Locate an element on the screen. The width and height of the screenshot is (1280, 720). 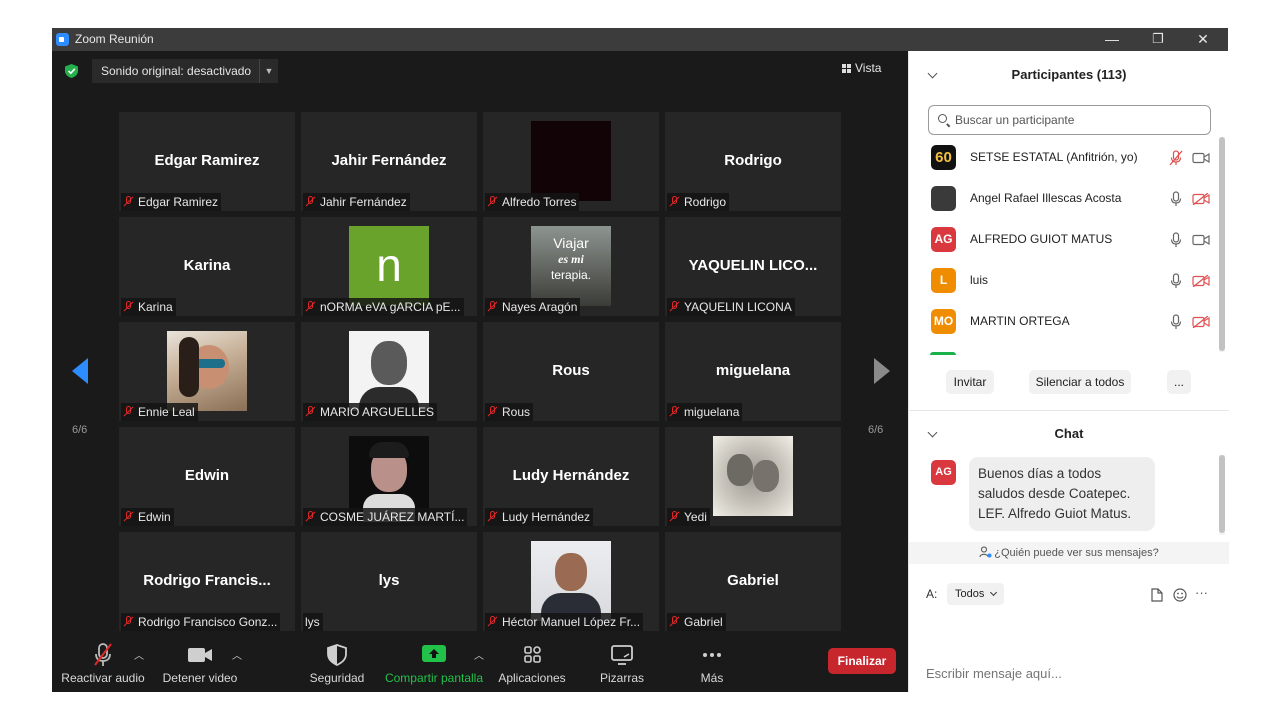
participant-row: AG ALFREDO GUIOT MATUS is located at coordinates (1069, 240).